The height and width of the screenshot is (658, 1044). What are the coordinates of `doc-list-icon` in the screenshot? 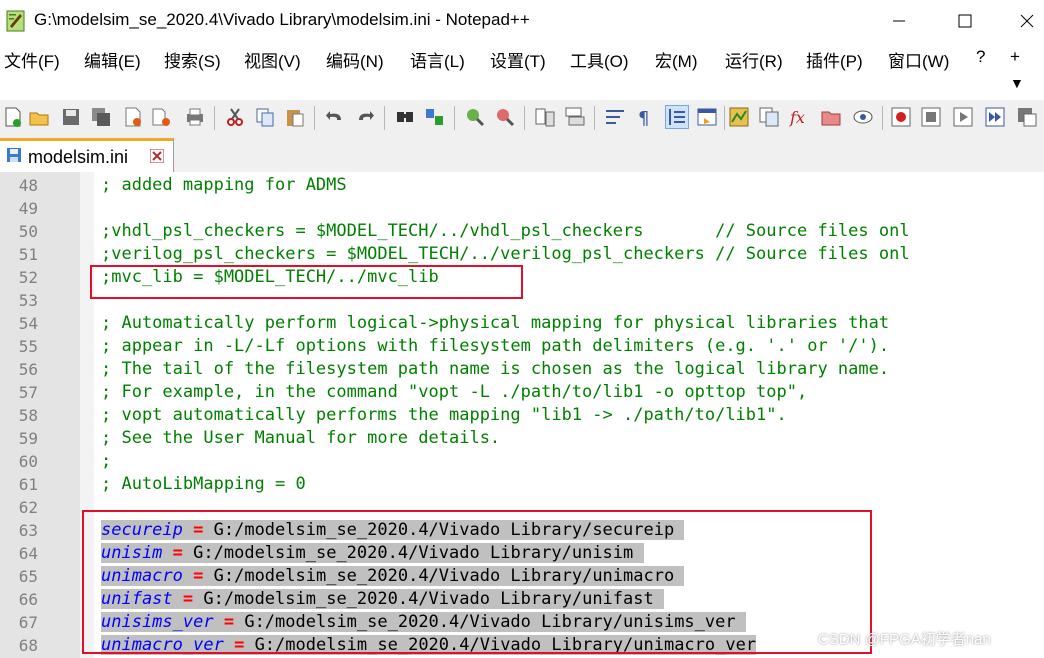 It's located at (769, 117).